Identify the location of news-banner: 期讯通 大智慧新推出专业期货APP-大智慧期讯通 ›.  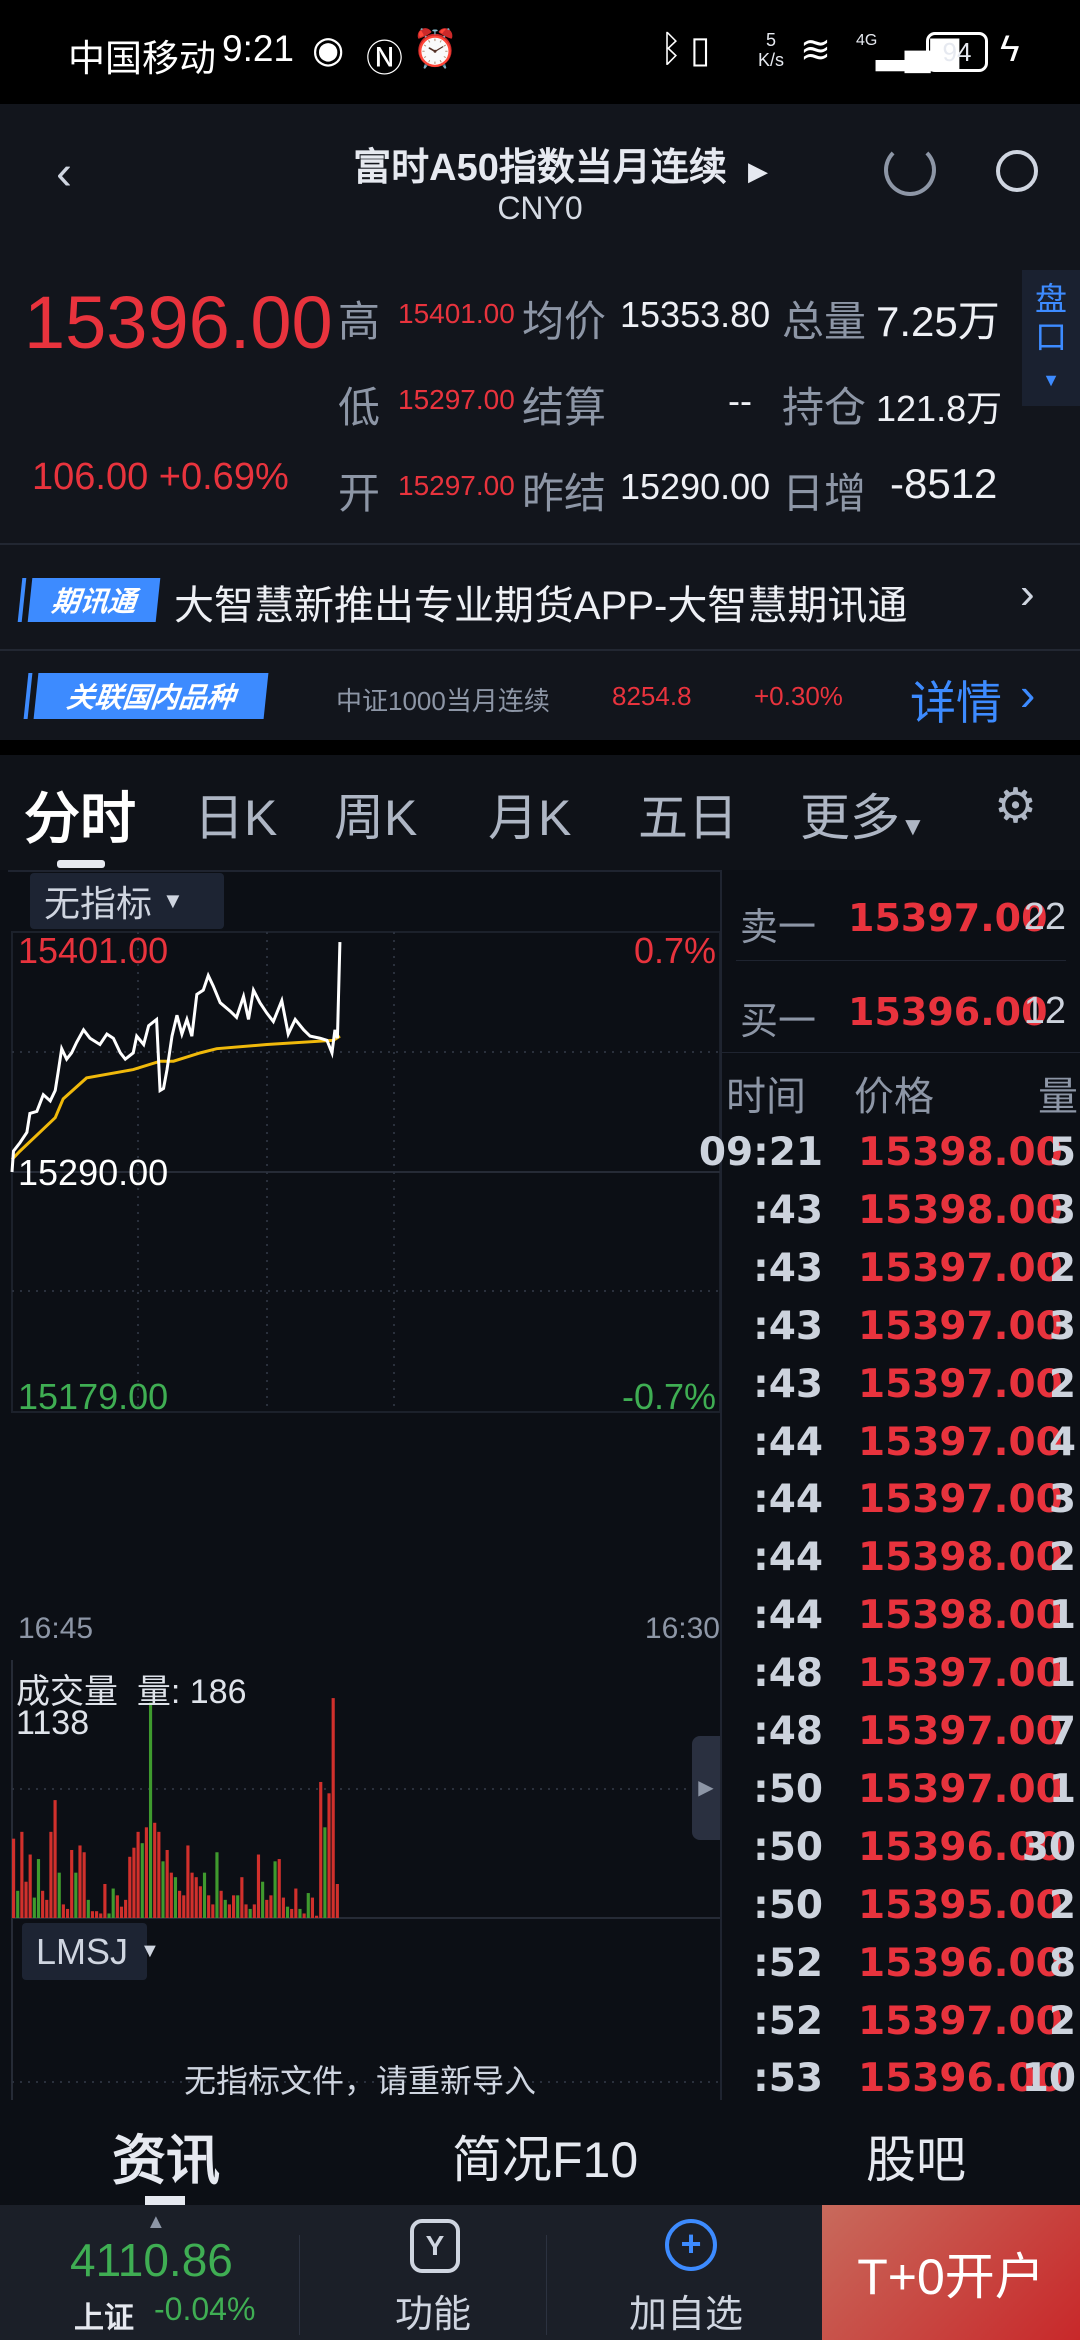
(540, 597).